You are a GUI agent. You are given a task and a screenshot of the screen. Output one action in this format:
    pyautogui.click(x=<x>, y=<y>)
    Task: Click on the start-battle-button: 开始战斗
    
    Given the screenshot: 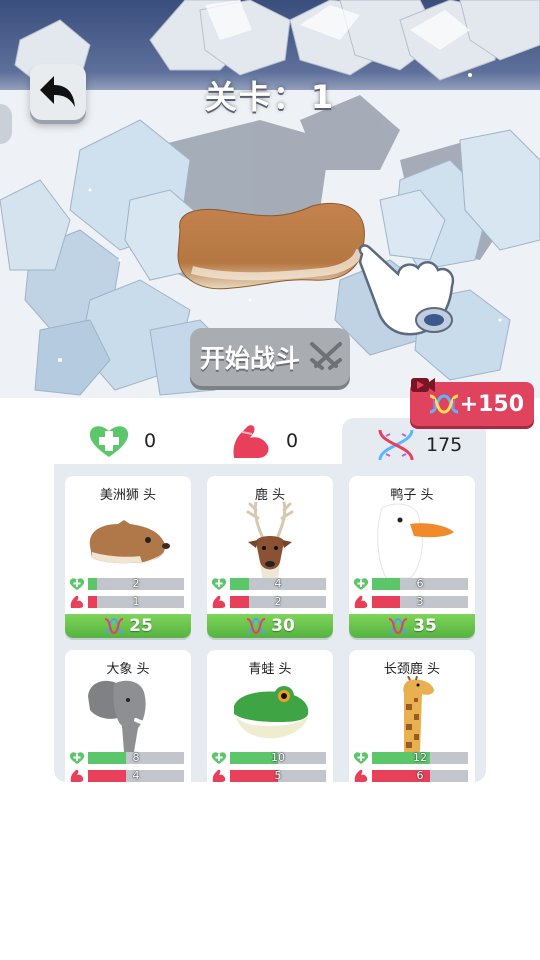 What is the action you would take?
    pyautogui.click(x=270, y=357)
    